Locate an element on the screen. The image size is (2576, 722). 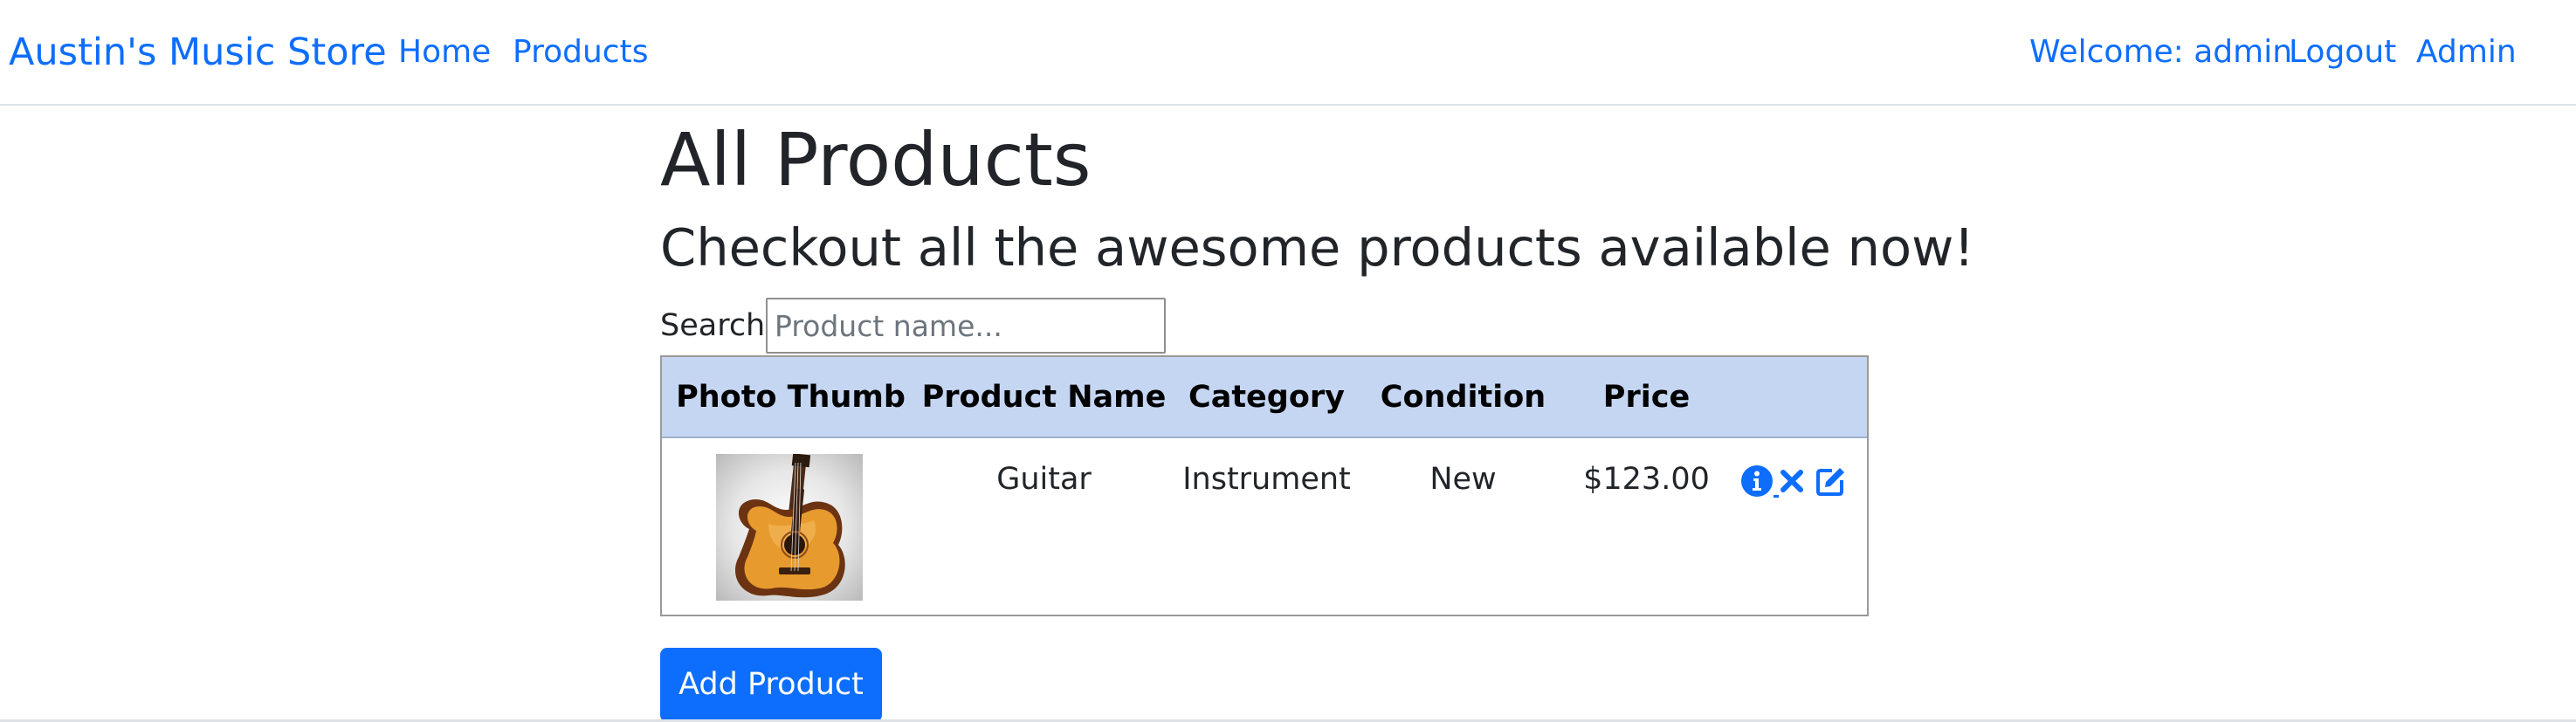
header-category: Category is located at coordinates (1266, 398).